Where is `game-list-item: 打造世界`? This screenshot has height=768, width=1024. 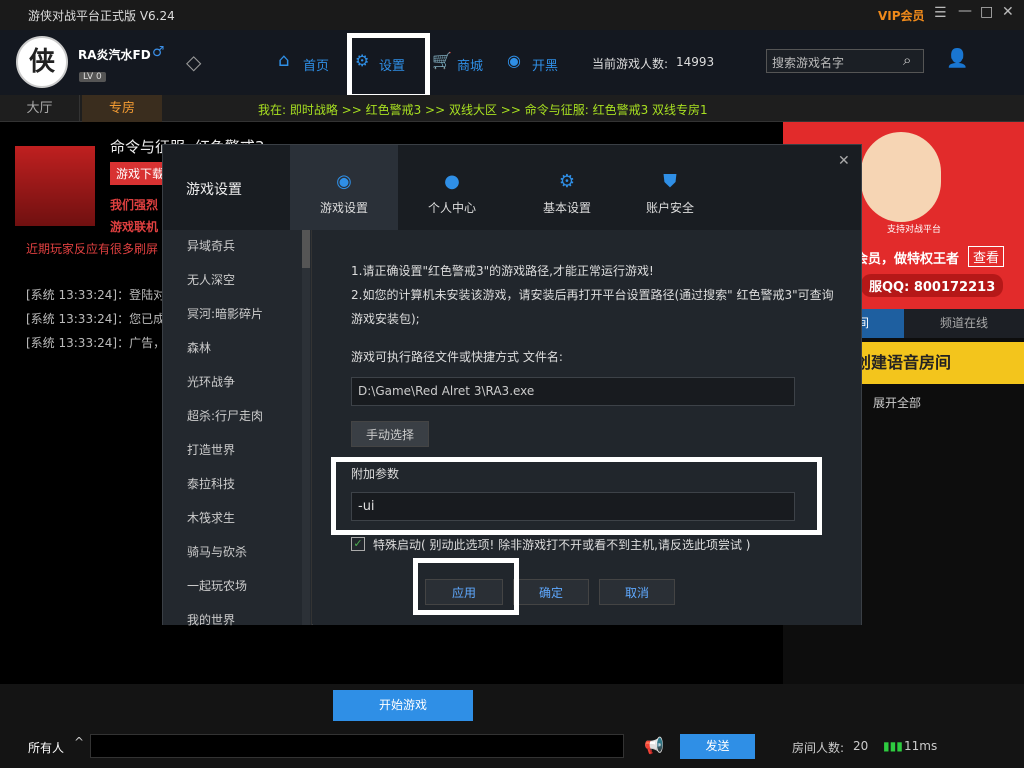 game-list-item: 打造世界 is located at coordinates (211, 449).